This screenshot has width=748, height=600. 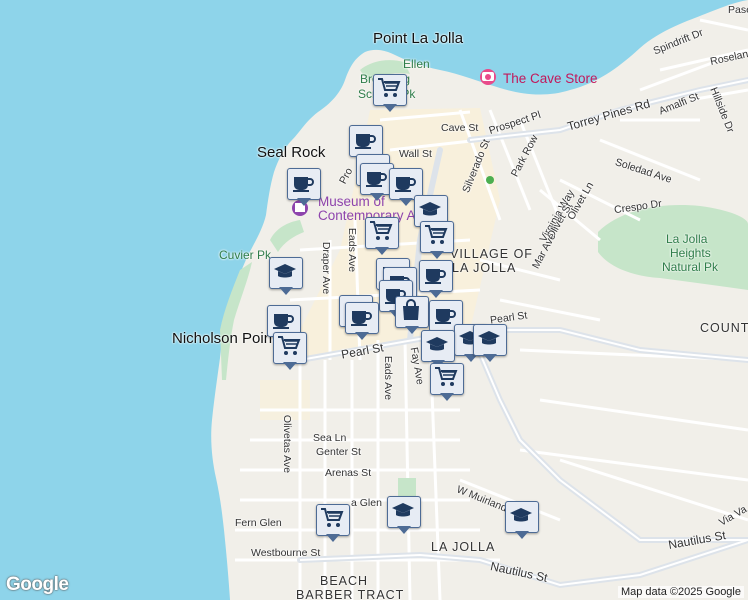 I want to click on street-wall-st: Wall St, so click(x=415, y=154).